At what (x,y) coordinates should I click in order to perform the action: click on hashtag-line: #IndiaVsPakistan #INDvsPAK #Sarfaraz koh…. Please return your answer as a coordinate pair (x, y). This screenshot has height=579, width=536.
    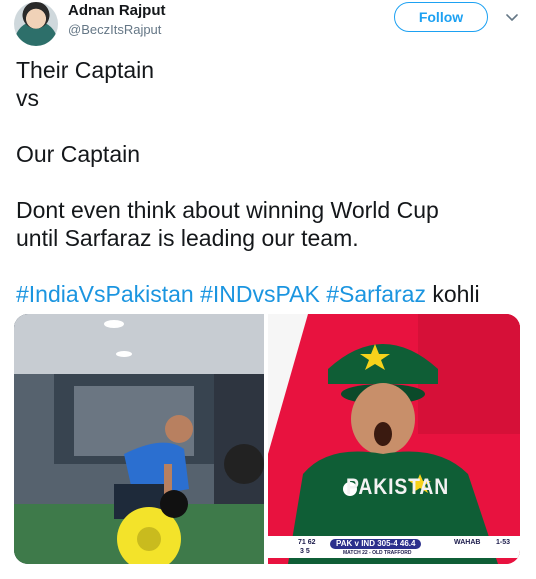
    Looking at the image, I should click on (271, 294).